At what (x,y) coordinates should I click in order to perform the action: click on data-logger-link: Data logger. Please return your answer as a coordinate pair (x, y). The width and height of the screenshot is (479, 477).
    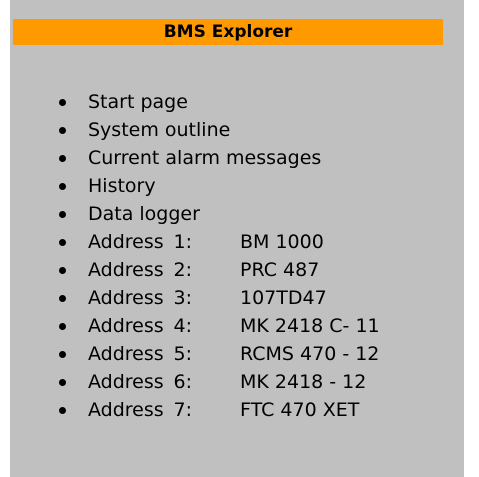
    Looking at the image, I should click on (144, 214).